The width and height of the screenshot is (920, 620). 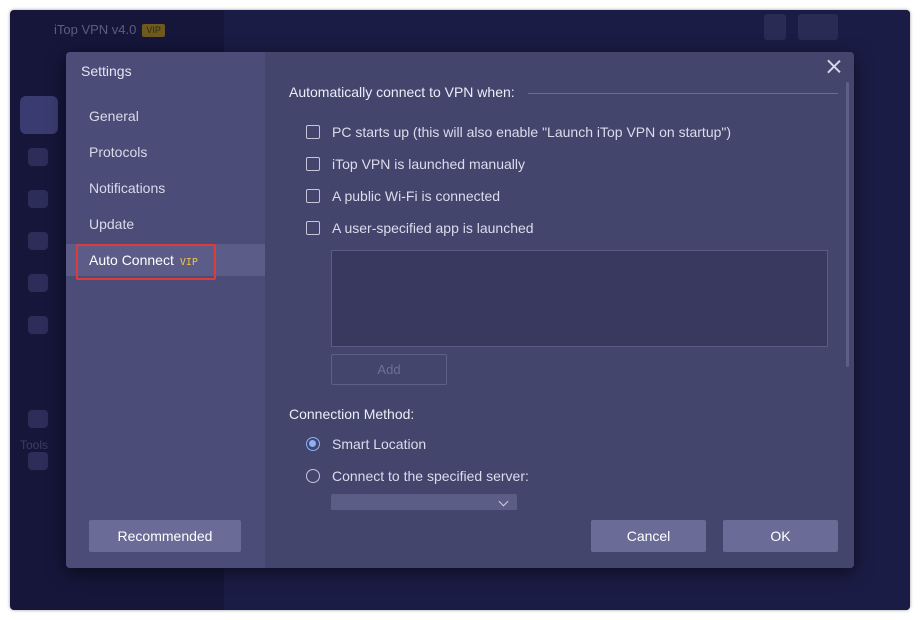 What do you see at coordinates (165, 224) in the screenshot?
I see `nav-item-update: Update` at bounding box center [165, 224].